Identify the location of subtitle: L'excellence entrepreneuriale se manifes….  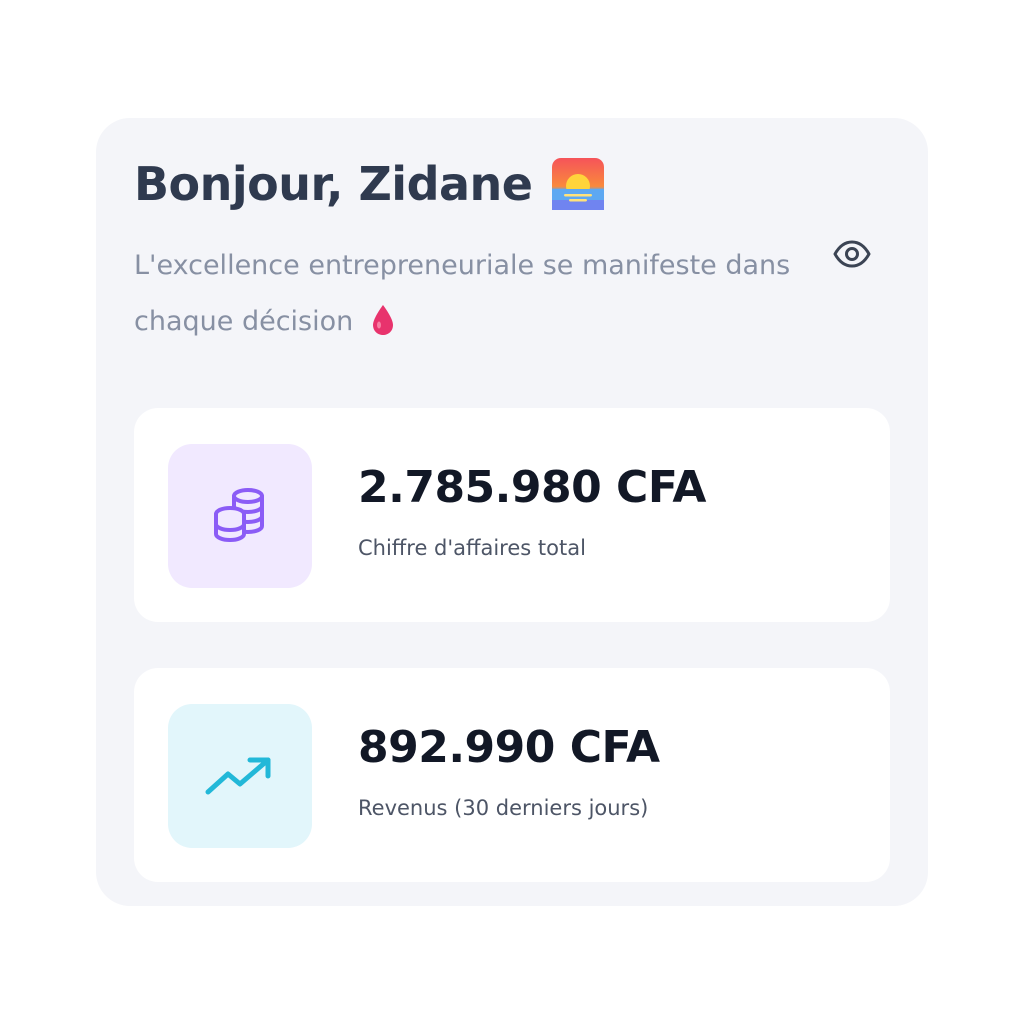
(474, 294).